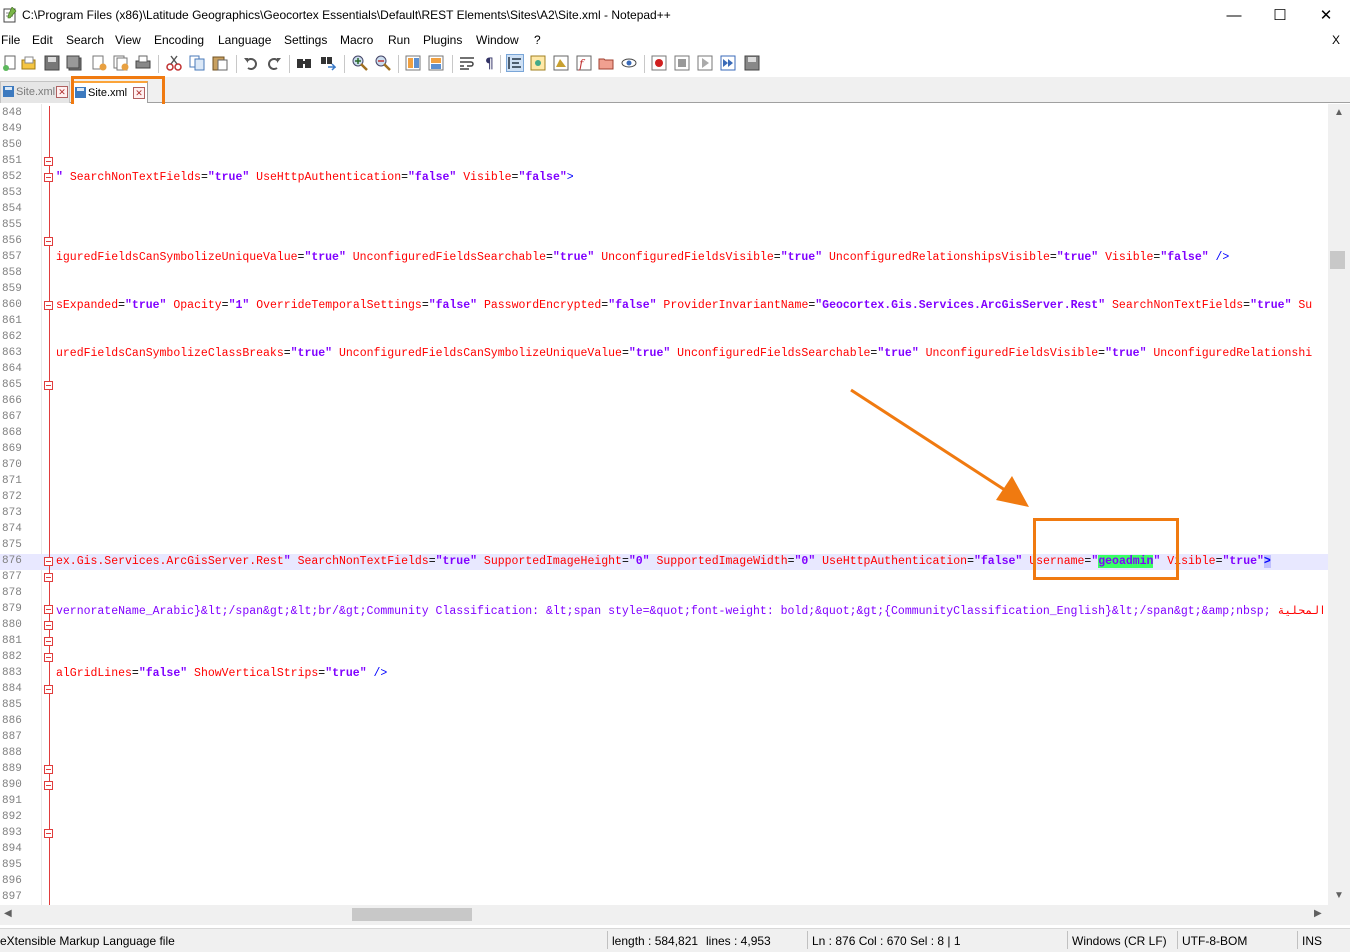 The image size is (1350, 952). Describe the element at coordinates (304, 63) in the screenshot. I see `find-icon` at that location.